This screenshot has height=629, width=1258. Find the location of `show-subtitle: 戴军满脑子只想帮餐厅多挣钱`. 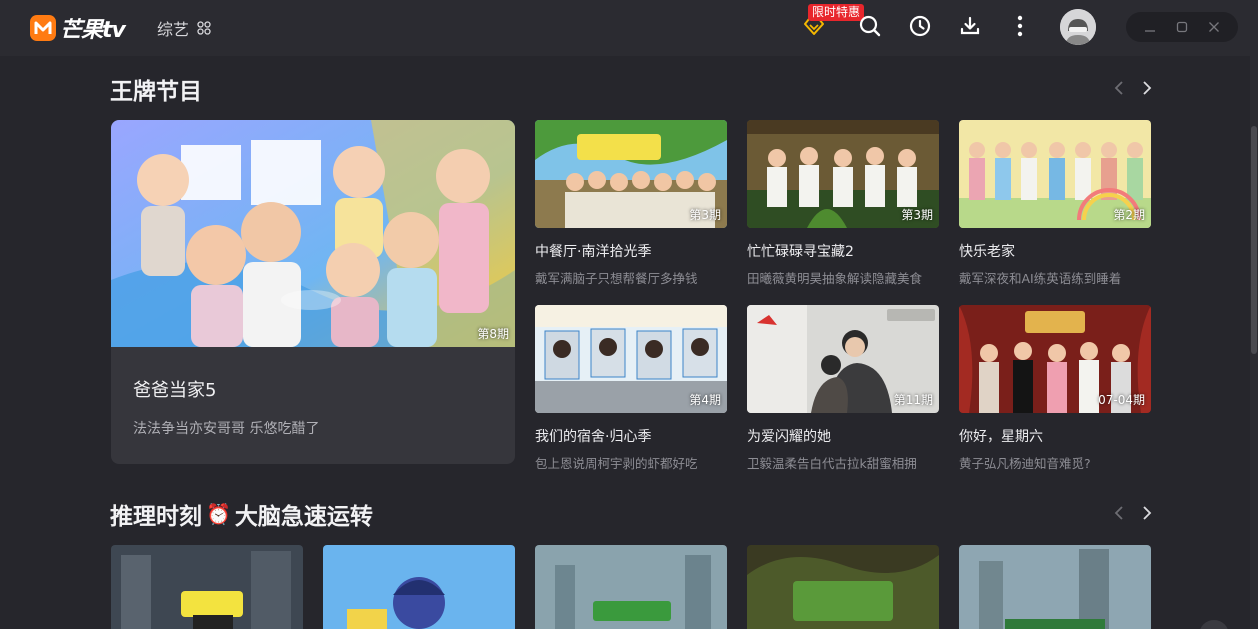

show-subtitle: 戴军满脑子只想帮餐厅多挣钱 is located at coordinates (616, 278).